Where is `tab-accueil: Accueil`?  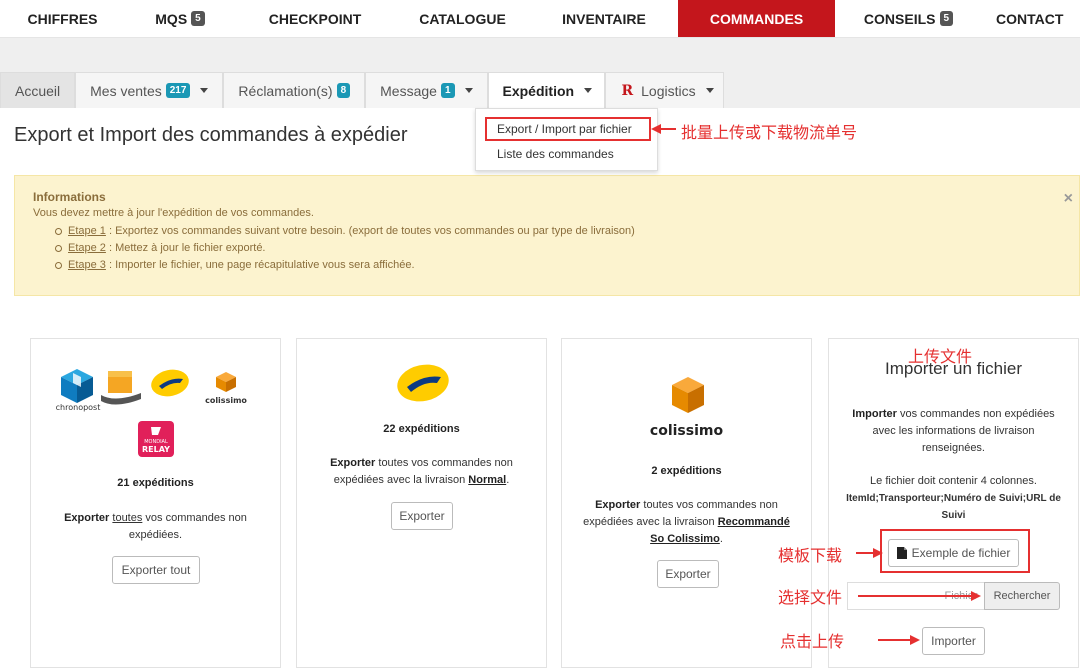
tab-accueil: Accueil is located at coordinates (38, 90).